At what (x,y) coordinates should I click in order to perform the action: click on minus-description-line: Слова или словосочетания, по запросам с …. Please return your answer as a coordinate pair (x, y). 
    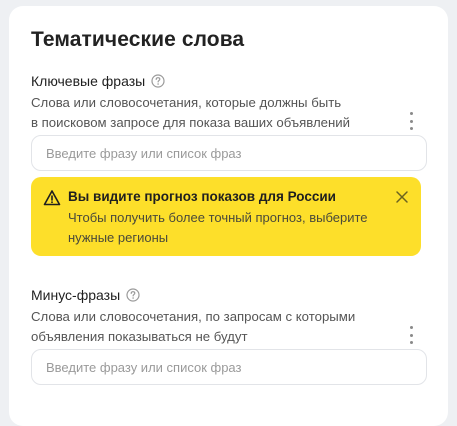
    Looking at the image, I should click on (193, 316).